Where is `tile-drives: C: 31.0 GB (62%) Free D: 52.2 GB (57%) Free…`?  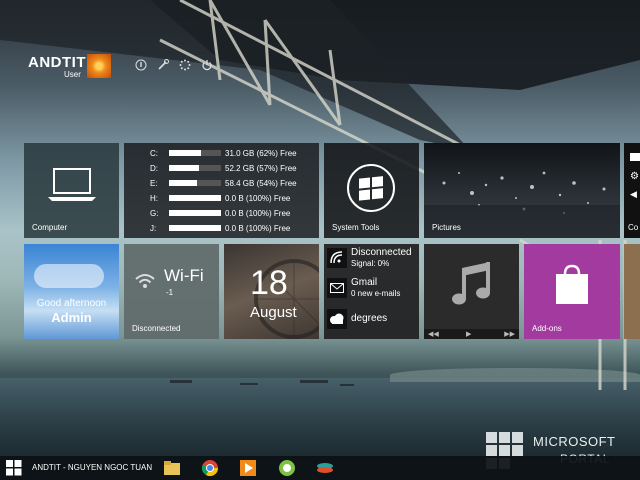
tile-drives: C: 31.0 GB (62%) Free D: 52.2 GB (57%) Free… is located at coordinates (221, 190).